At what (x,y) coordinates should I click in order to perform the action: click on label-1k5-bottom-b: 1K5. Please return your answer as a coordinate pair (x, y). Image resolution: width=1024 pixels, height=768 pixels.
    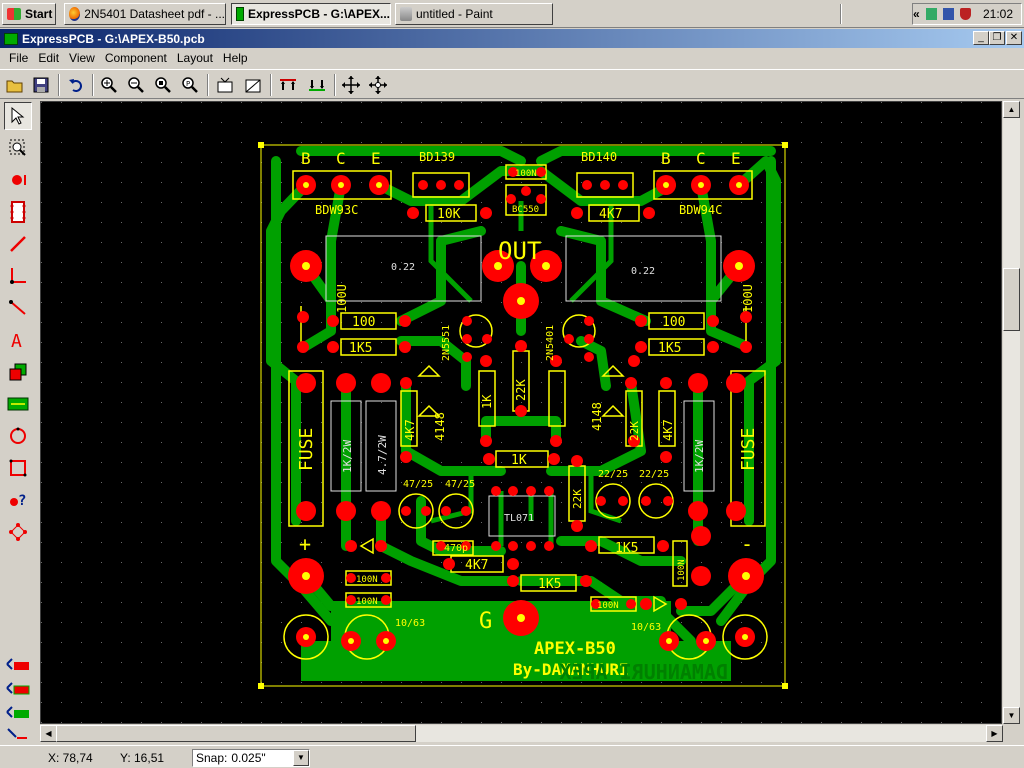
    Looking at the image, I should click on (549, 584).